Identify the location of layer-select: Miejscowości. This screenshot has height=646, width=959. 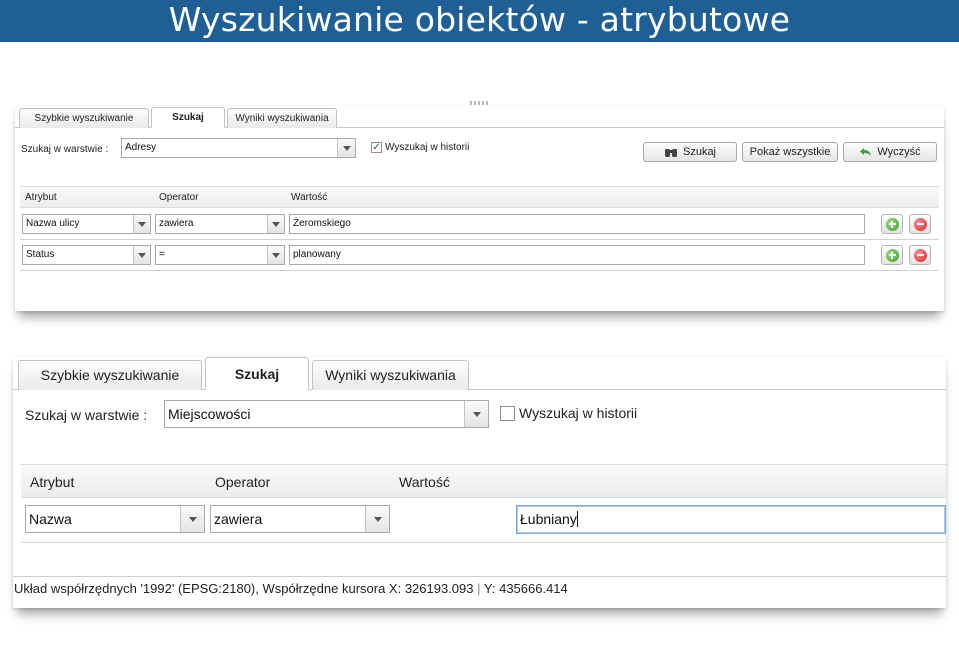
(326, 414).